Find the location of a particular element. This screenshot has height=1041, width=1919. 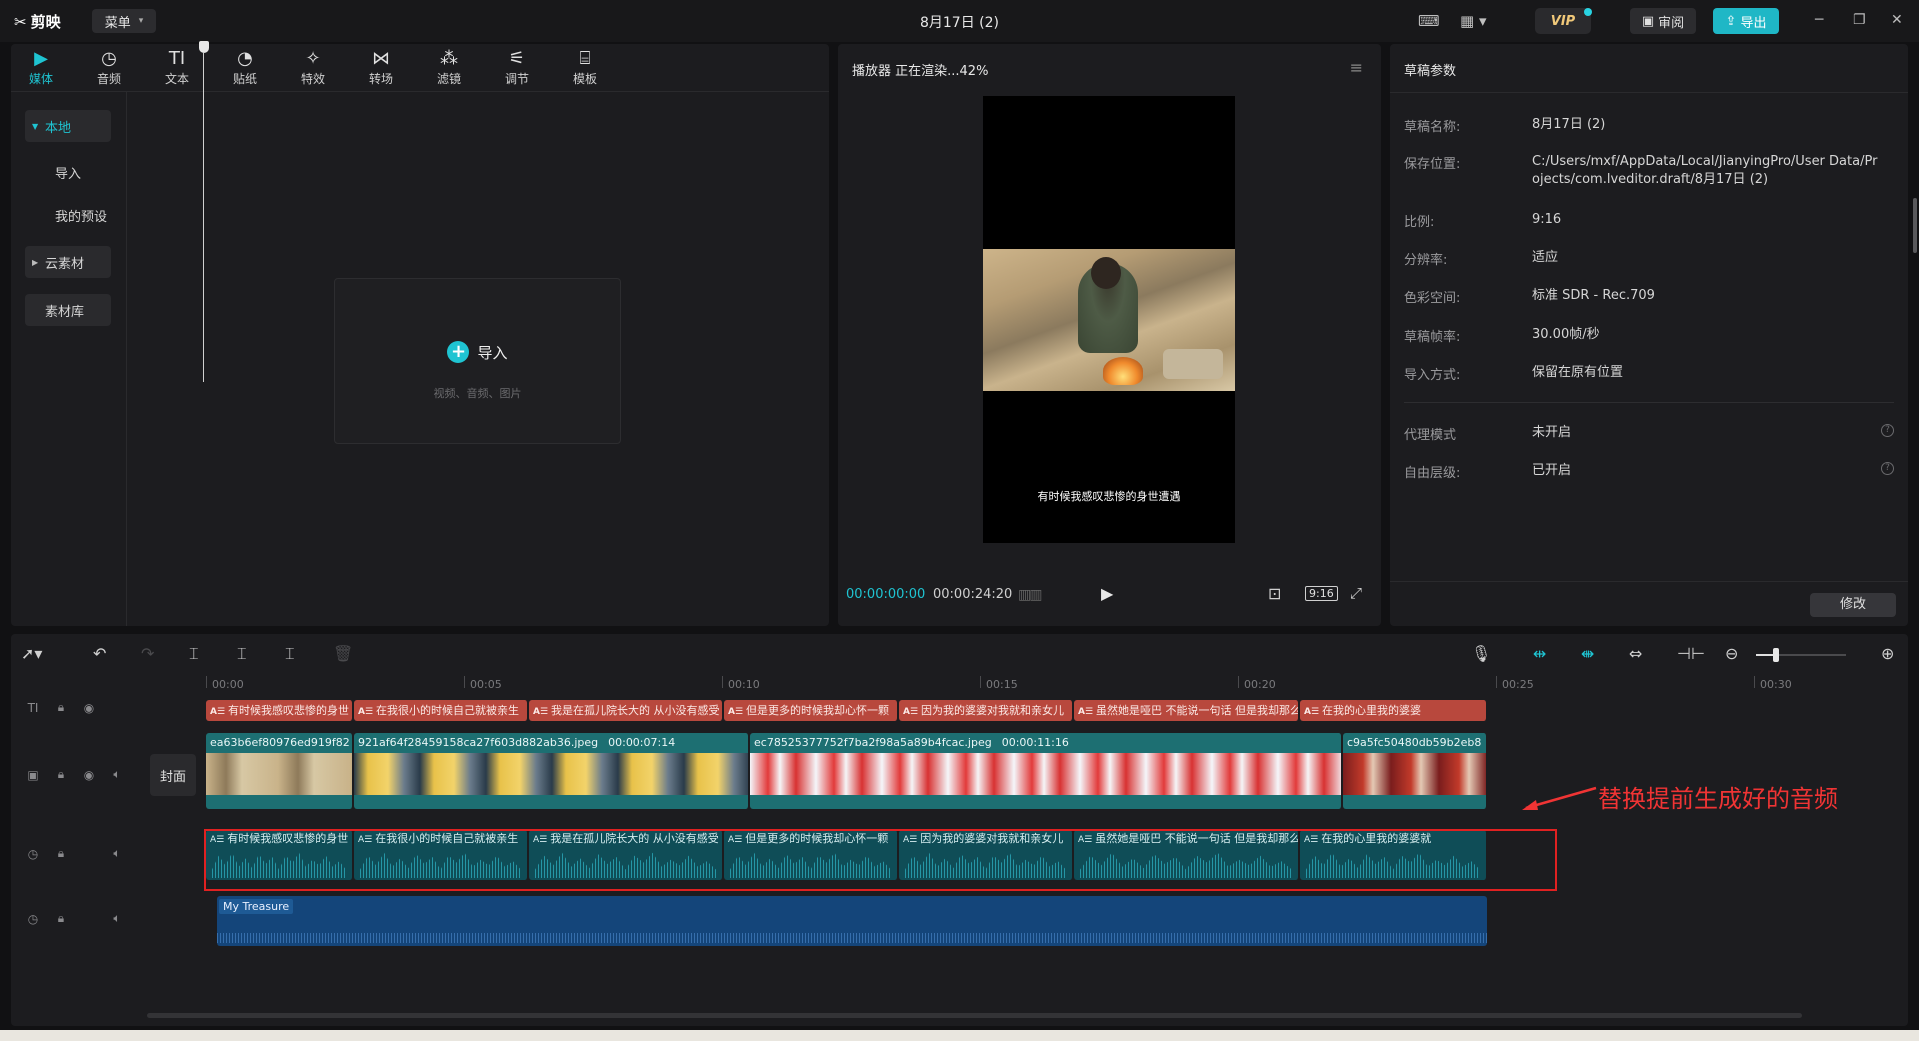

image-fire is located at coordinates (1123, 371).